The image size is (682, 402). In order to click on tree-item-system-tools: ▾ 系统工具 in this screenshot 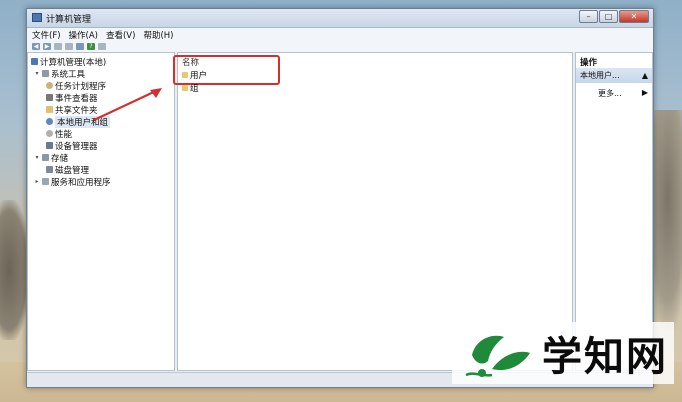, I will do `click(59, 74)`.